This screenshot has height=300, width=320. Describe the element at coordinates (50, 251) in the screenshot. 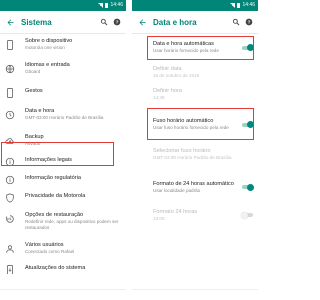

I see `list-item-subtitle: Conectado como Rafael` at that location.